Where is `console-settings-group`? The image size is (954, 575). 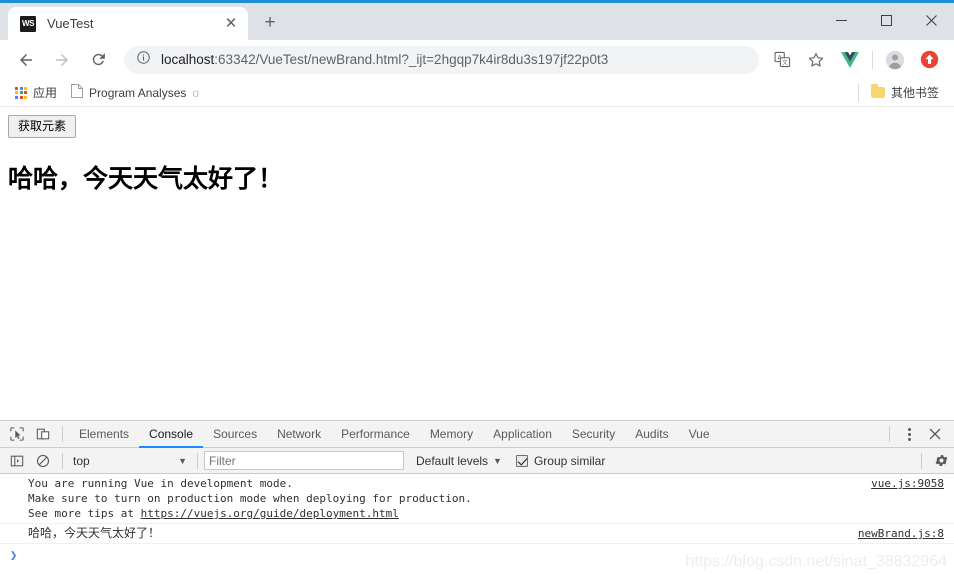
console-settings-group is located at coordinates (934, 461).